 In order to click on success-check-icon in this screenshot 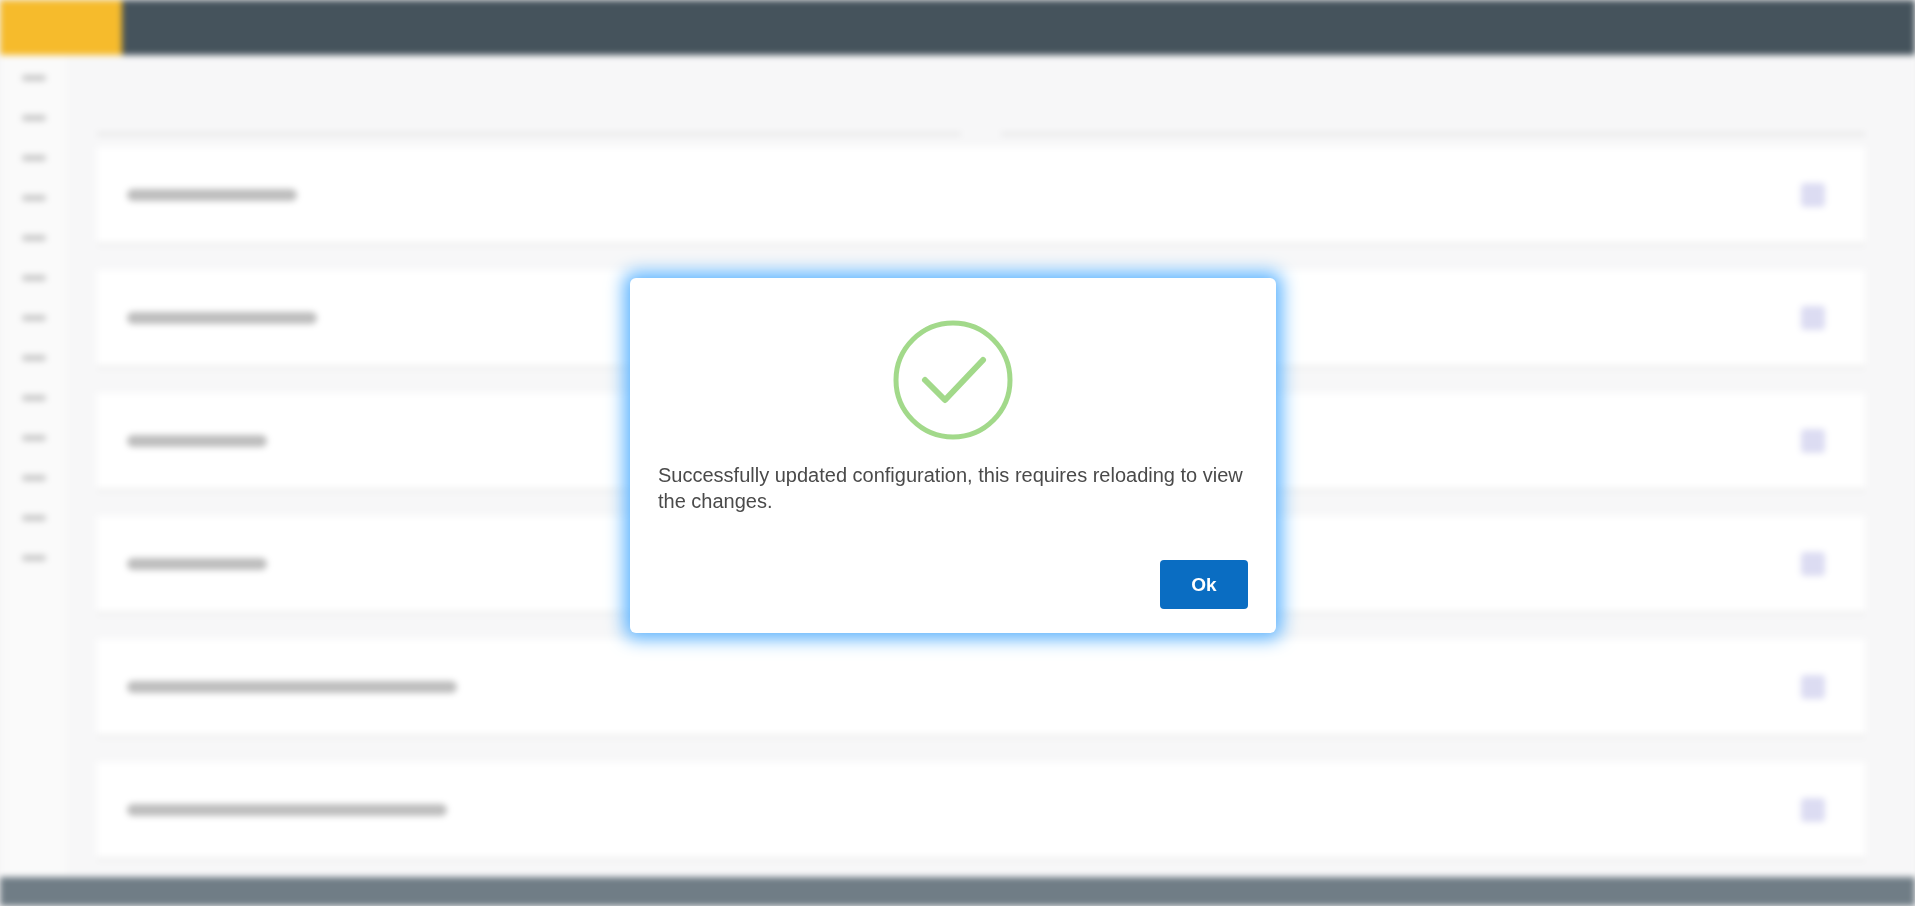, I will do `click(953, 380)`.